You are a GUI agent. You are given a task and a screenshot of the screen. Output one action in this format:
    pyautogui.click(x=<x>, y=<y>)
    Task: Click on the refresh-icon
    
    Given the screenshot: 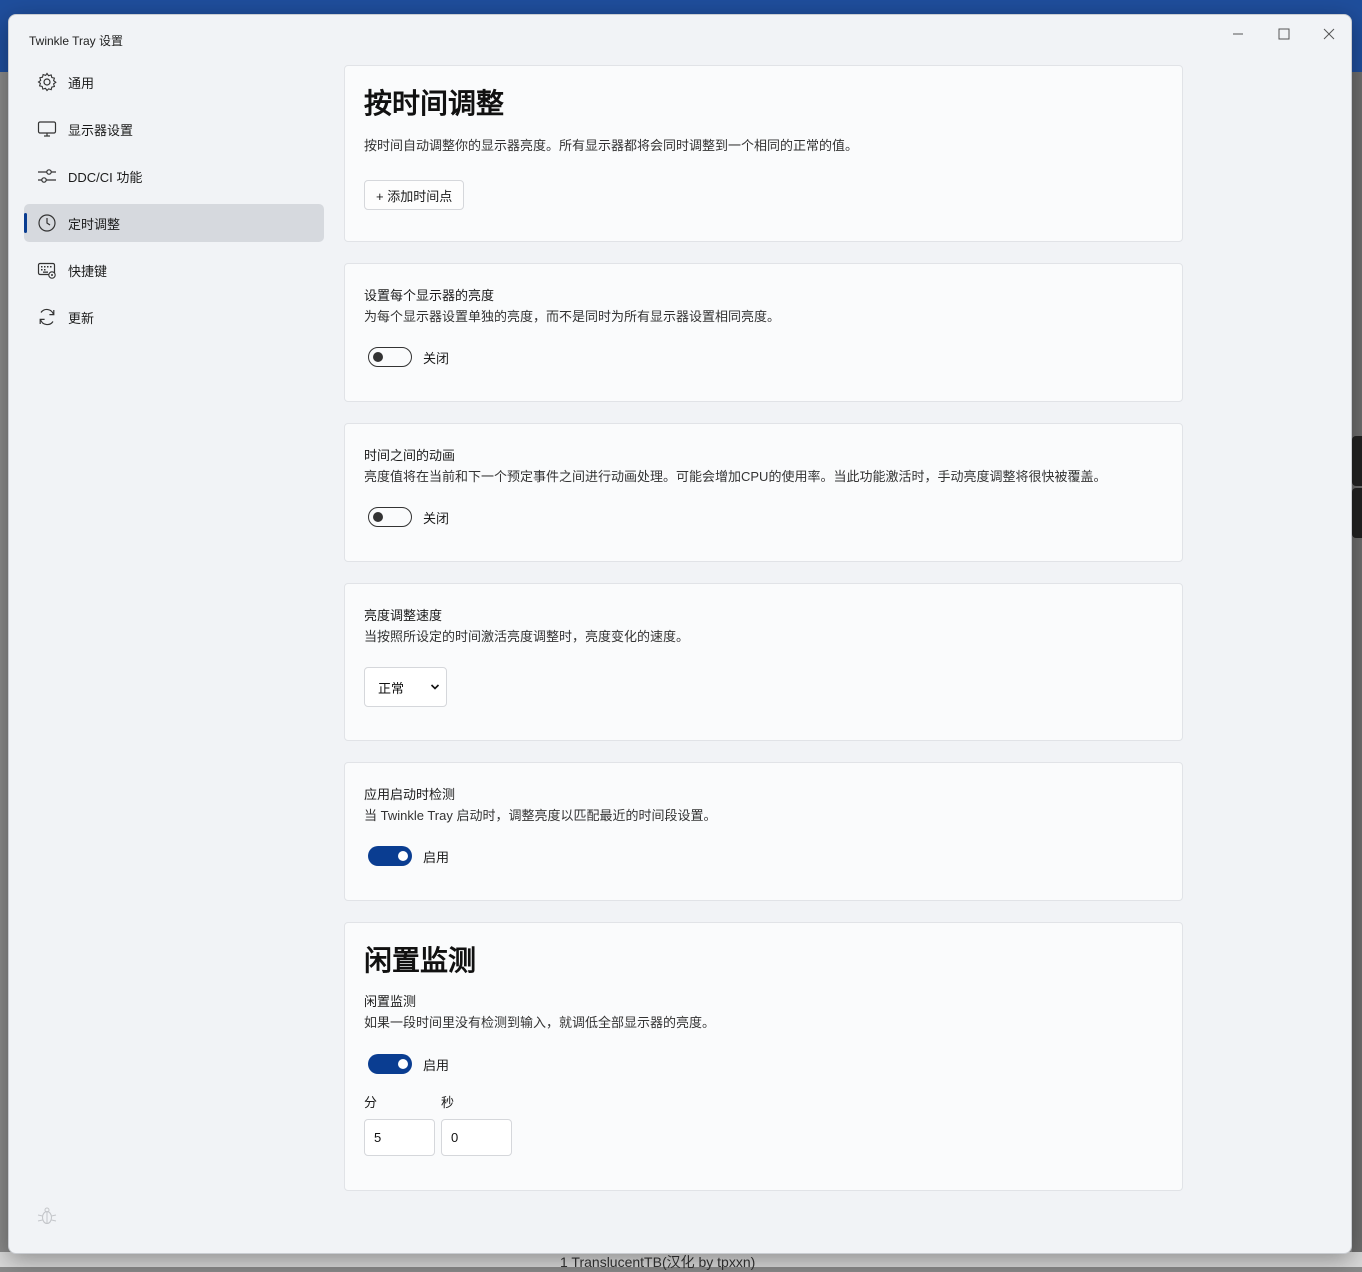 What is the action you would take?
    pyautogui.click(x=47, y=317)
    